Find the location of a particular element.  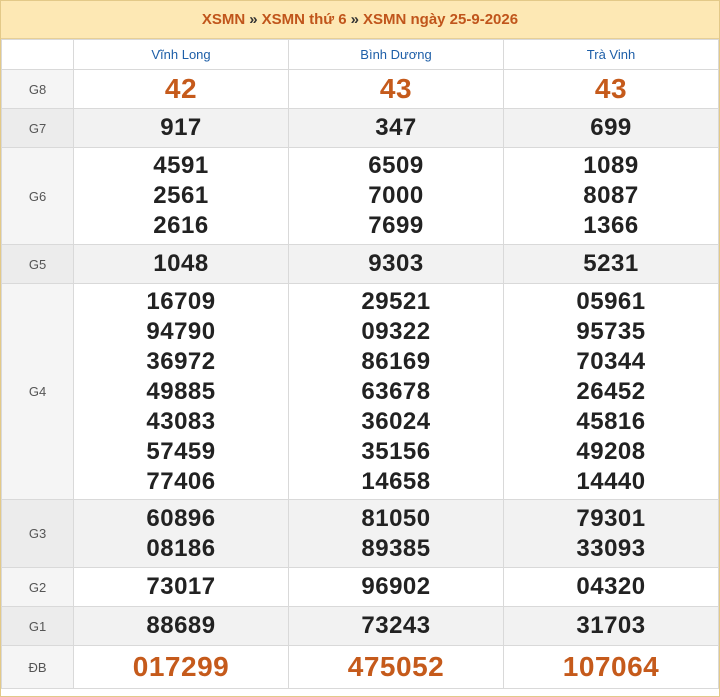

result-number: 1048 is located at coordinates (181, 263).